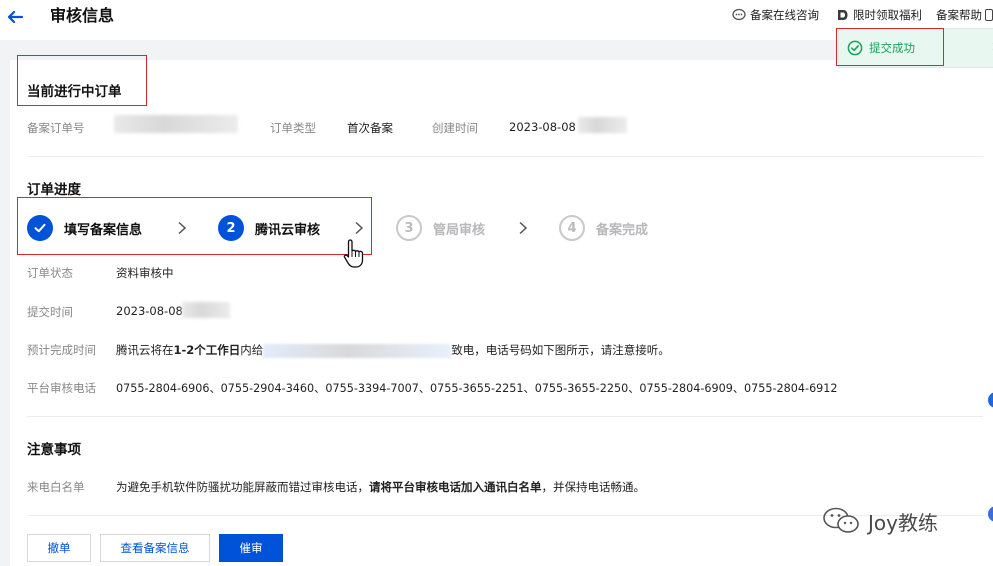 This screenshot has height=566, width=993. What do you see at coordinates (455, 487) in the screenshot?
I see `whitelist-bold: 请将平台审核电话加入通讯白名单` at bounding box center [455, 487].